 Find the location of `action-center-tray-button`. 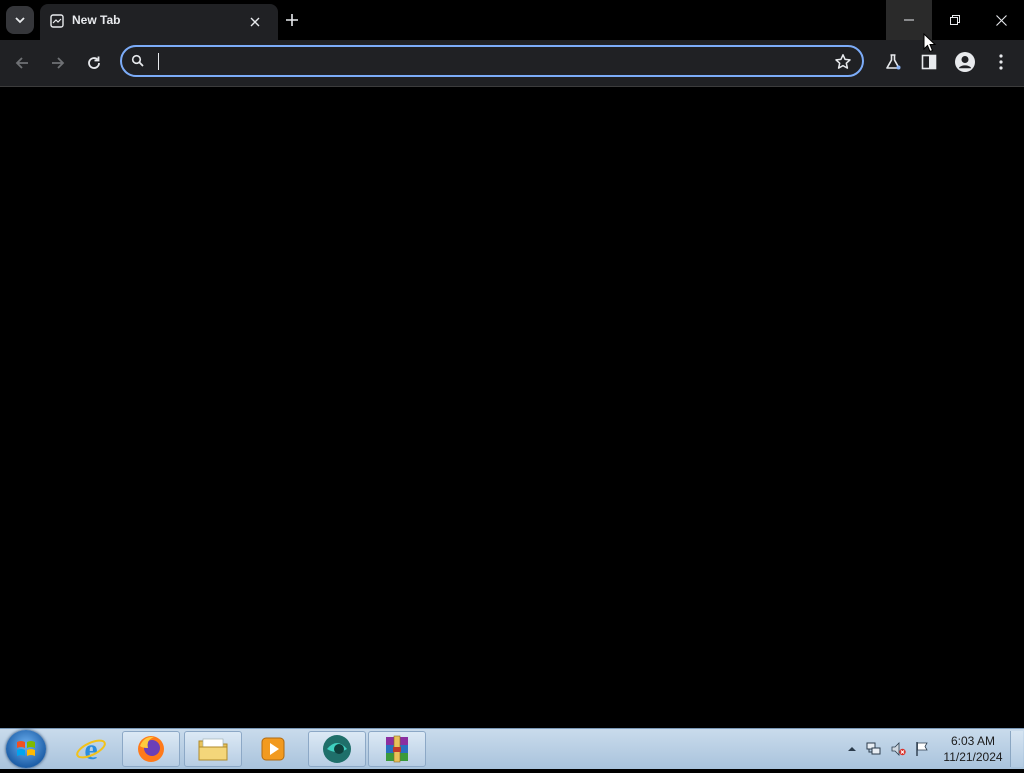

action-center-tray-button is located at coordinates (922, 749).